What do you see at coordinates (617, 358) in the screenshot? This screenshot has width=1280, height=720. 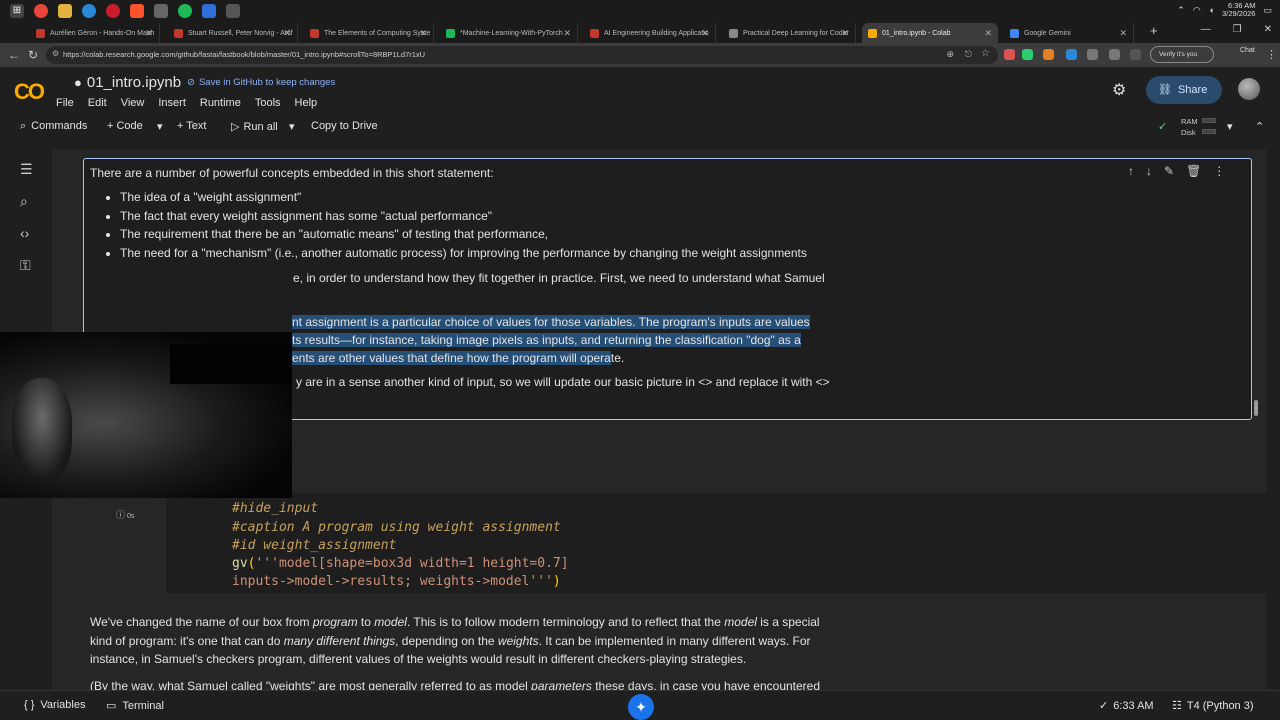 I see `text-tail: te.` at bounding box center [617, 358].